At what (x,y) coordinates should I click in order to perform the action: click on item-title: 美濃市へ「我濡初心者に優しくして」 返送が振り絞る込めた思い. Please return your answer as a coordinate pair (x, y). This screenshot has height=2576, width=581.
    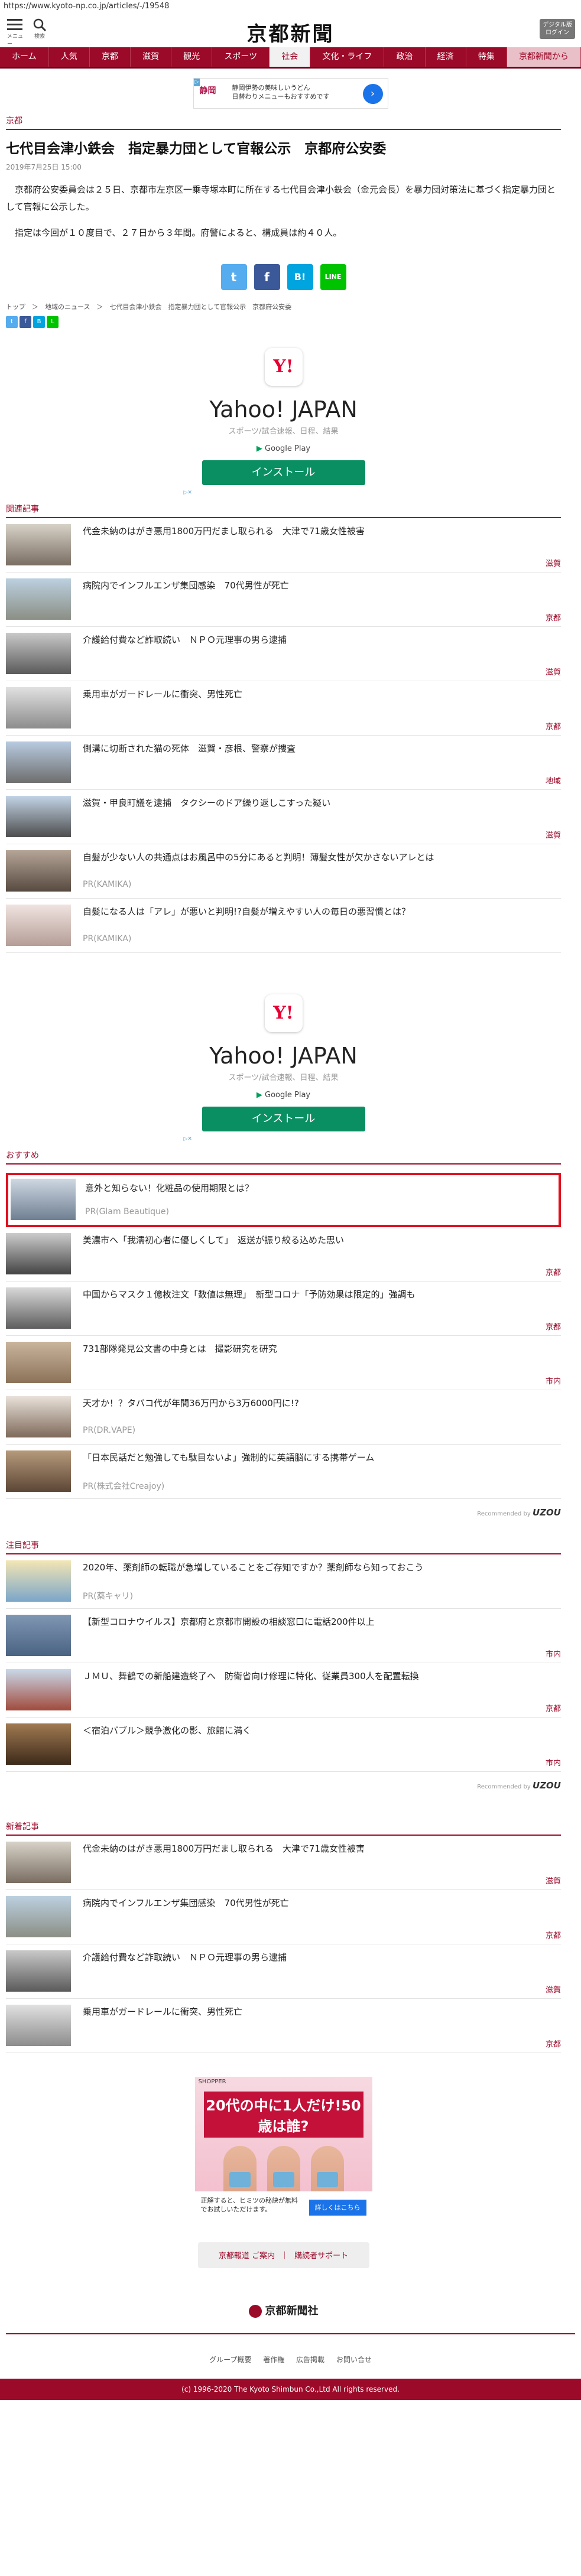
    Looking at the image, I should click on (214, 1239).